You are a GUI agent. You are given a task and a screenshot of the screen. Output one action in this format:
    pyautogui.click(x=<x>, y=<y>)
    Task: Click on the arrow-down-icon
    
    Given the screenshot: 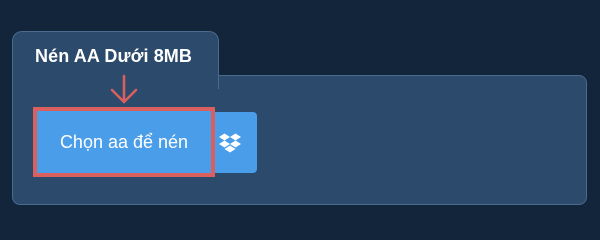 What is the action you would take?
    pyautogui.click(x=124, y=90)
    